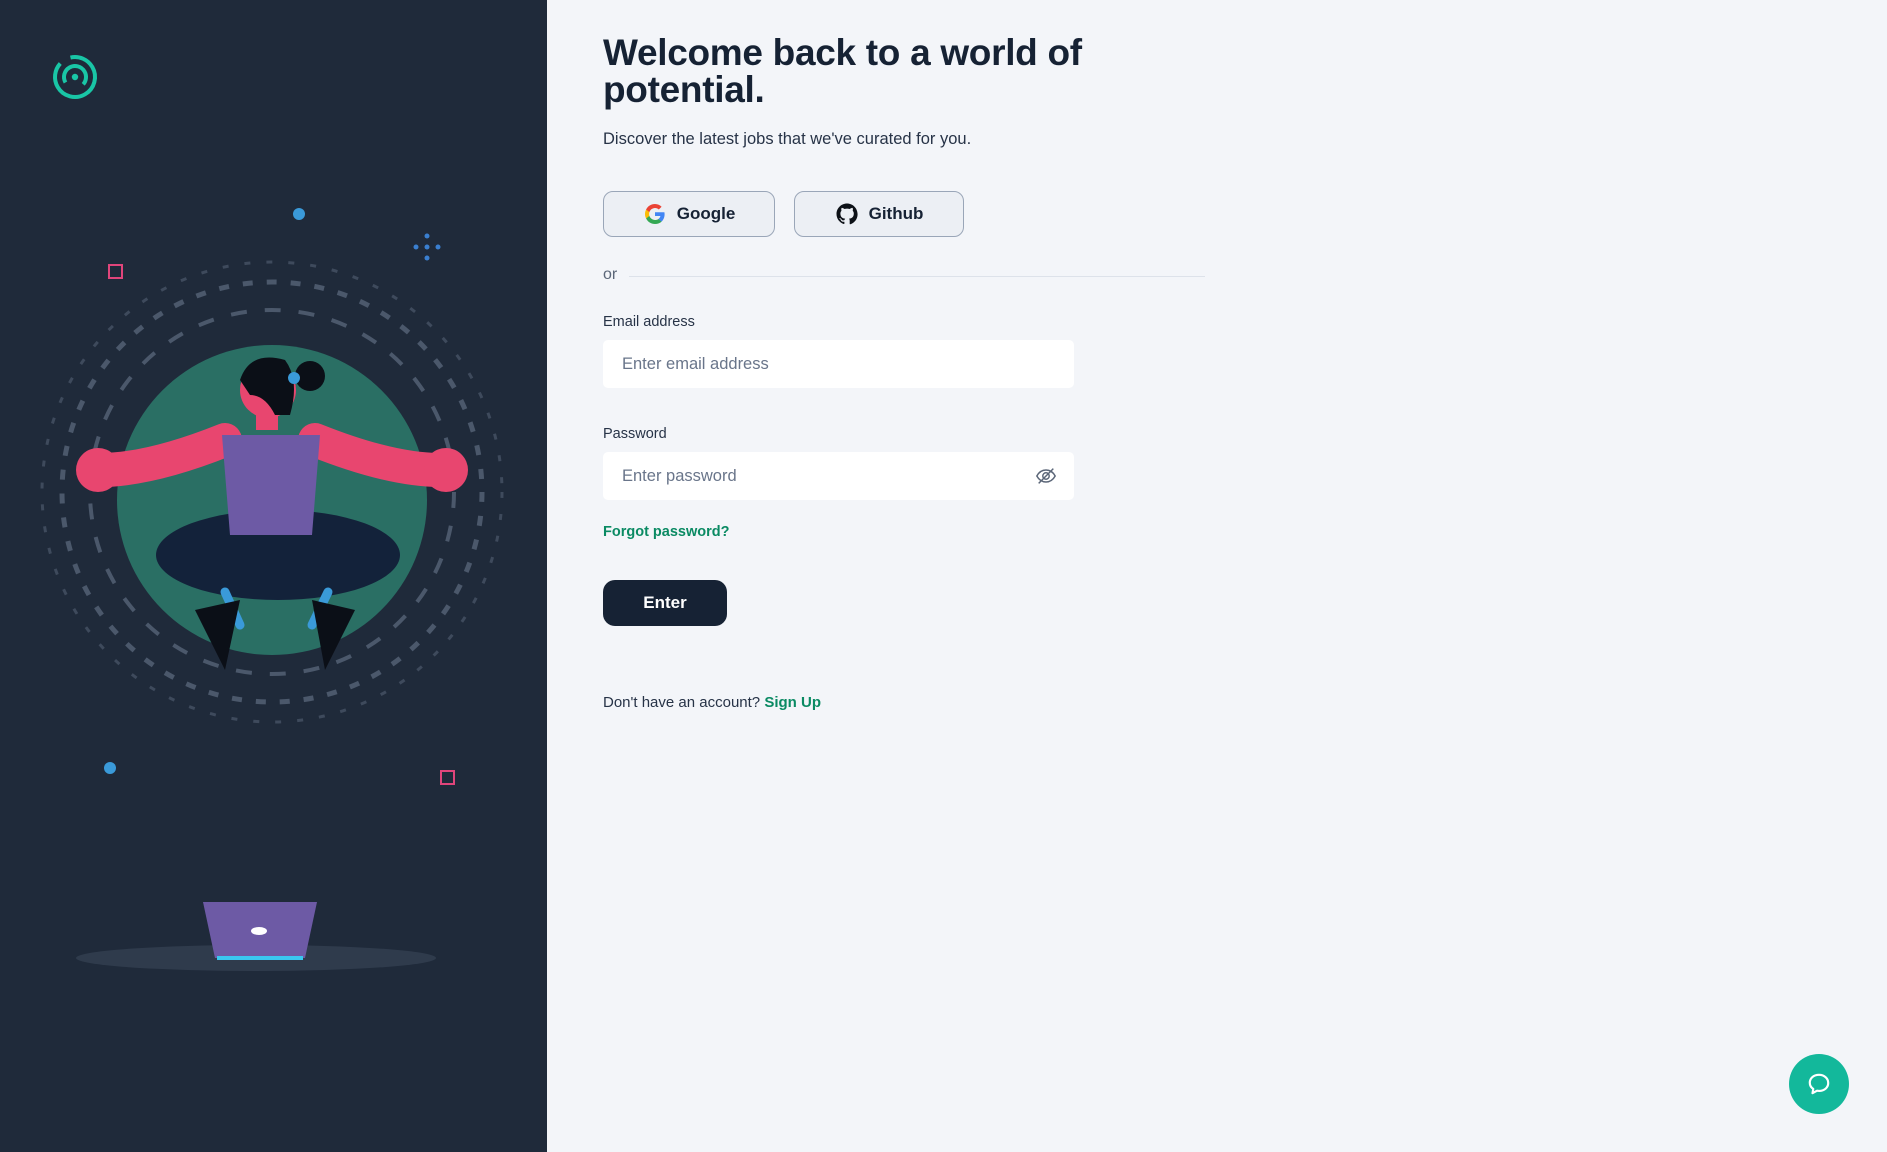 The height and width of the screenshot is (1152, 1887). What do you see at coordinates (706, 213) in the screenshot?
I see `google-button-label: Google` at bounding box center [706, 213].